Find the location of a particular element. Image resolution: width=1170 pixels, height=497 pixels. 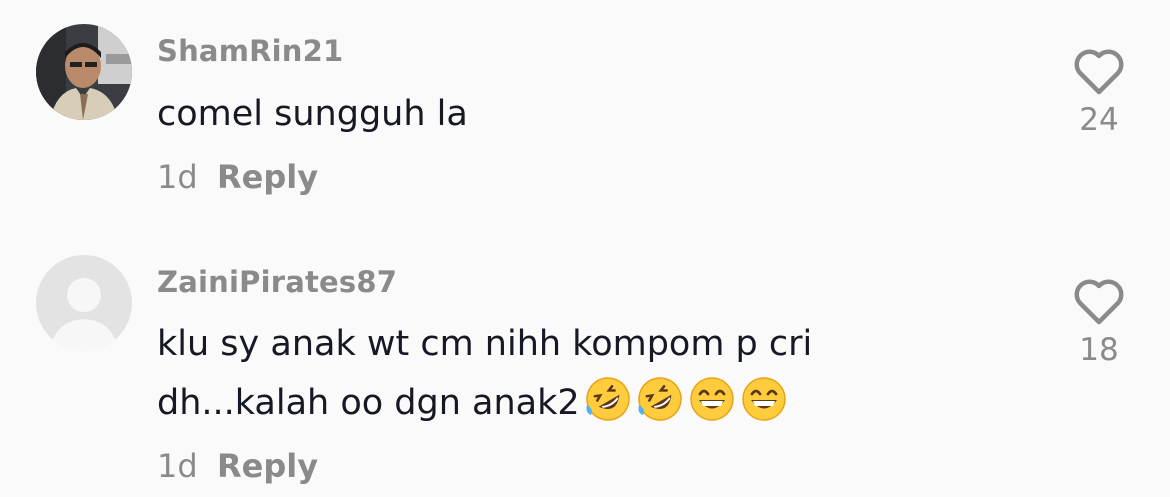

comment-line: dh...kalah oo dgn anak2 is located at coordinates (368, 403).